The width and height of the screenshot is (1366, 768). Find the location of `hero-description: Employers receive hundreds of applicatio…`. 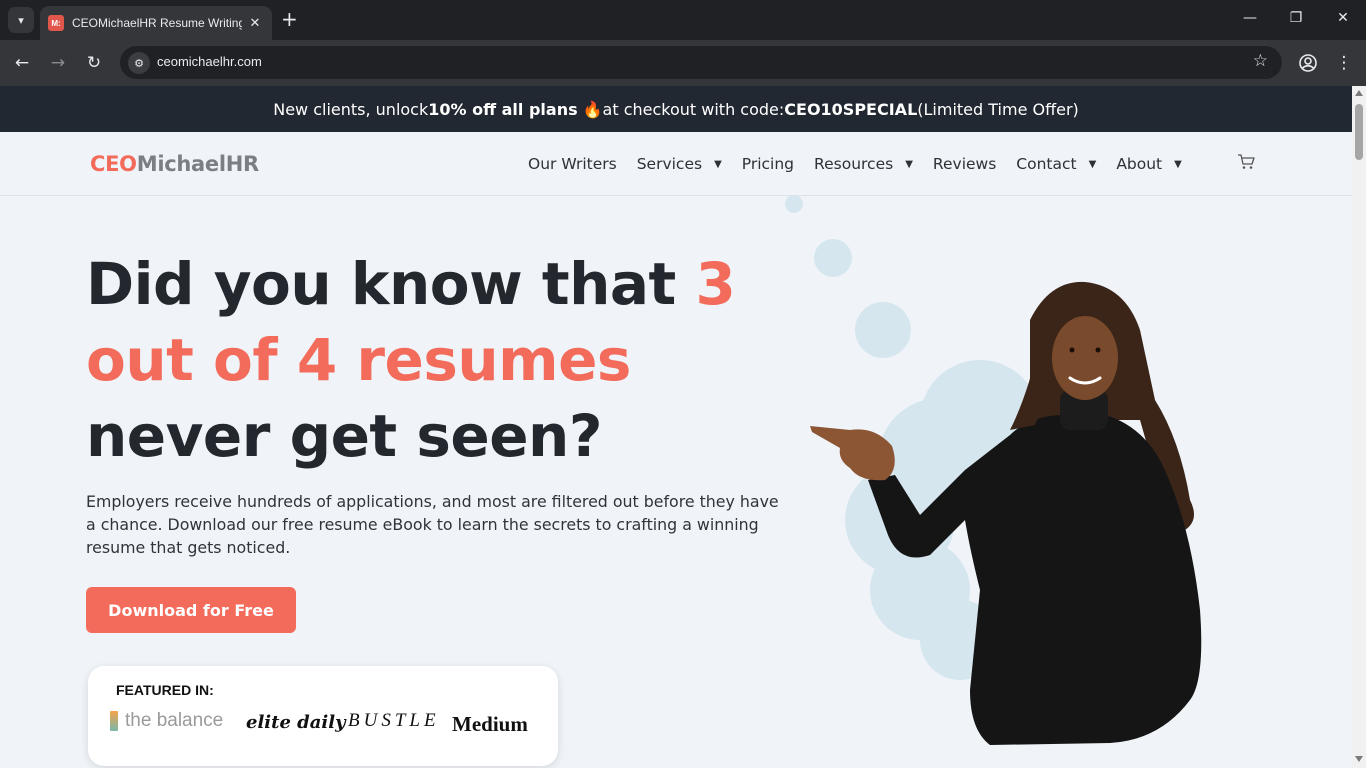

hero-description: Employers receive hundreds of applicatio… is located at coordinates (432, 524).